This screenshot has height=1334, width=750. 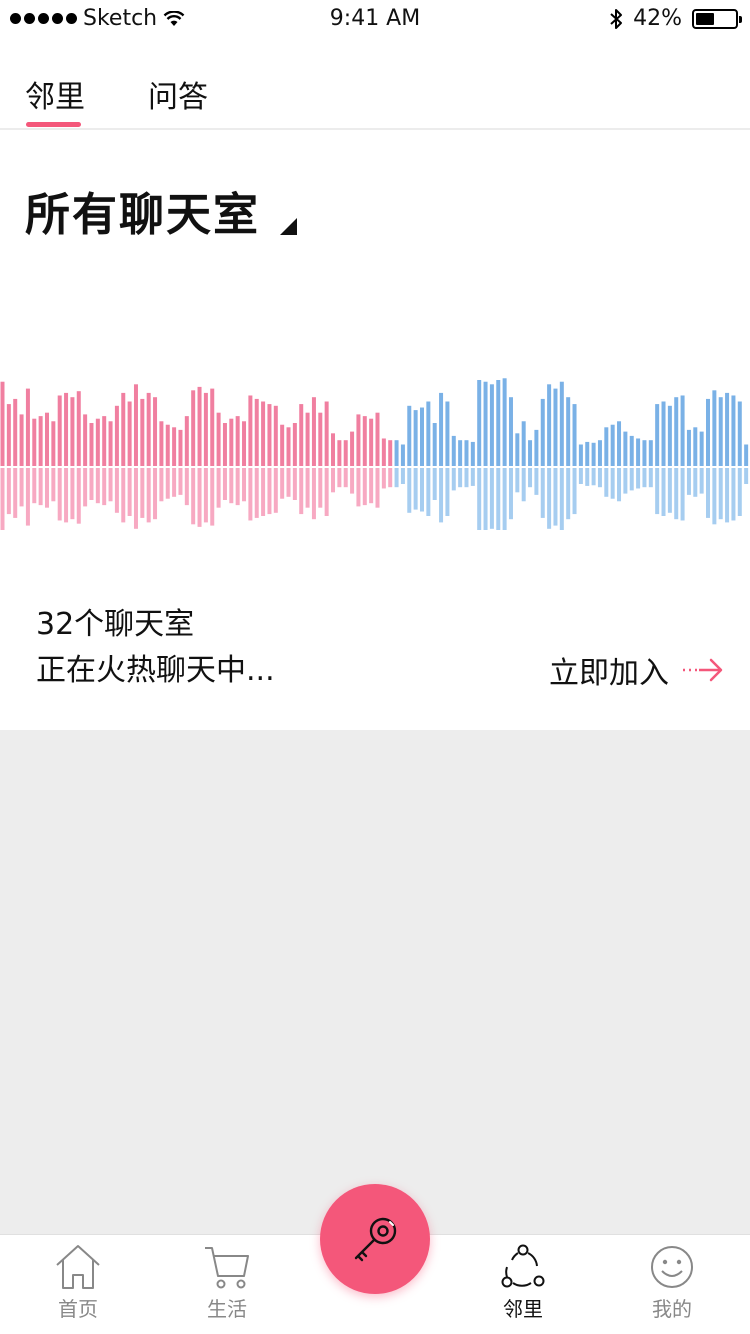 I want to click on center-key-button, so click(x=375, y=1239).